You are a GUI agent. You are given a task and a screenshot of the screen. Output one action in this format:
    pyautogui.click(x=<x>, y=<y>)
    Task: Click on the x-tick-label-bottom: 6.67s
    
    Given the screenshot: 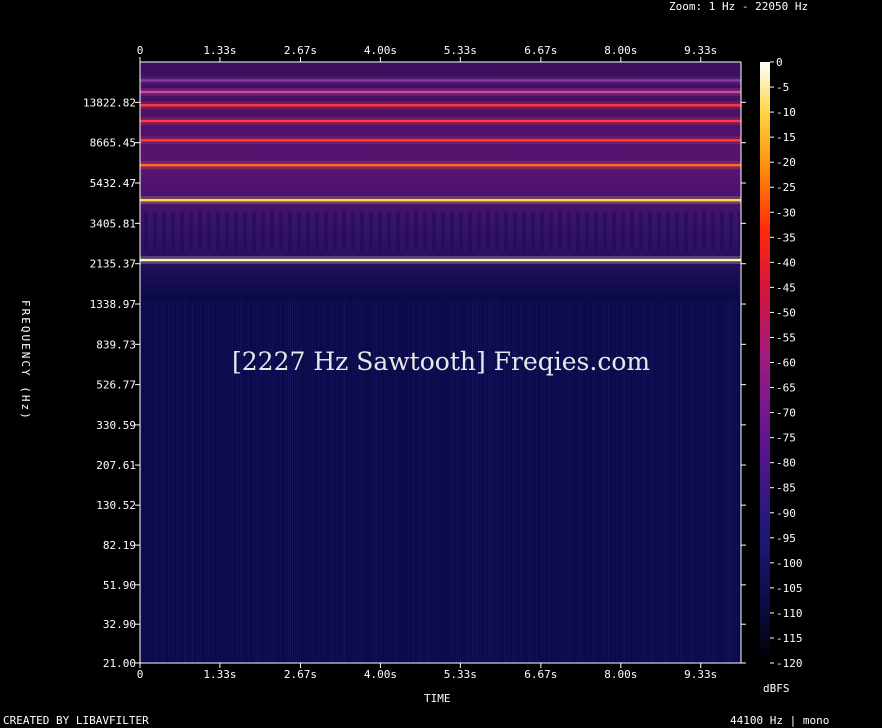 What is the action you would take?
    pyautogui.click(x=540, y=674)
    